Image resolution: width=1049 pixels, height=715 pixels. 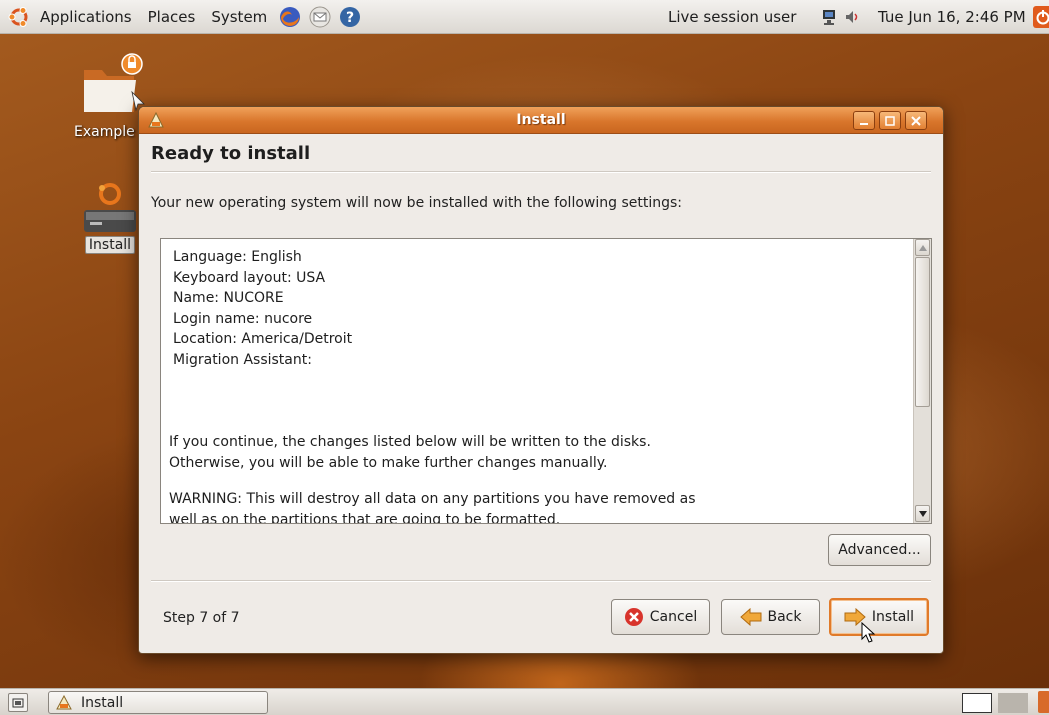 I want to click on desktop-icon-label: Example, so click(x=104, y=132).